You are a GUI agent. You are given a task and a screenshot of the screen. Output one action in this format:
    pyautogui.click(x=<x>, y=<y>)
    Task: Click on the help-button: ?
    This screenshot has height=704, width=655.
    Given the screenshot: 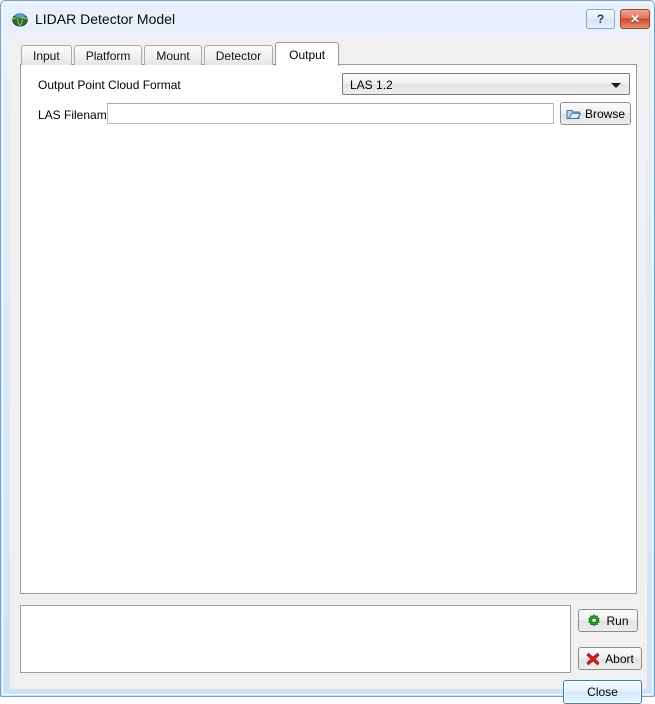 What is the action you would take?
    pyautogui.click(x=600, y=19)
    